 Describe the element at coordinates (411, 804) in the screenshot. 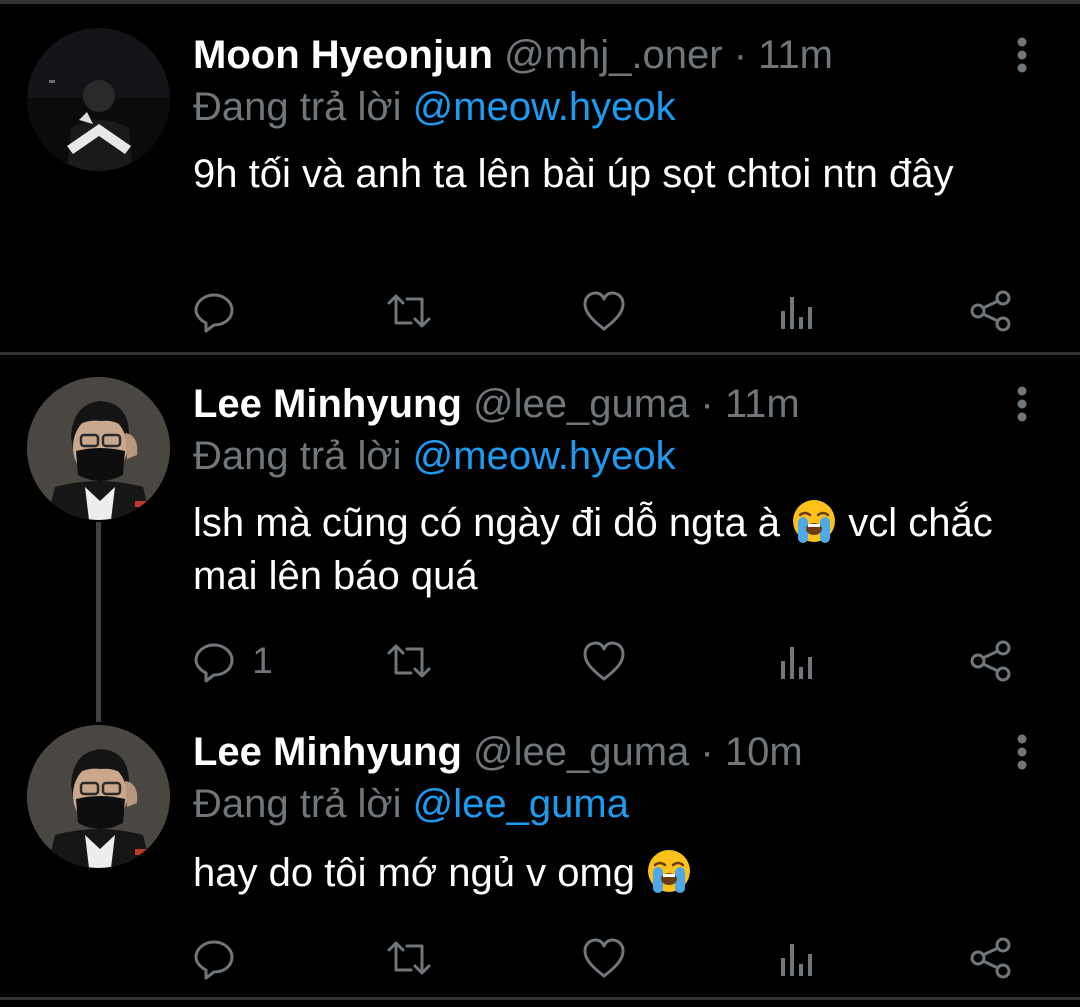

I see `replying-to: Đang trả lời @lee_guma` at that location.